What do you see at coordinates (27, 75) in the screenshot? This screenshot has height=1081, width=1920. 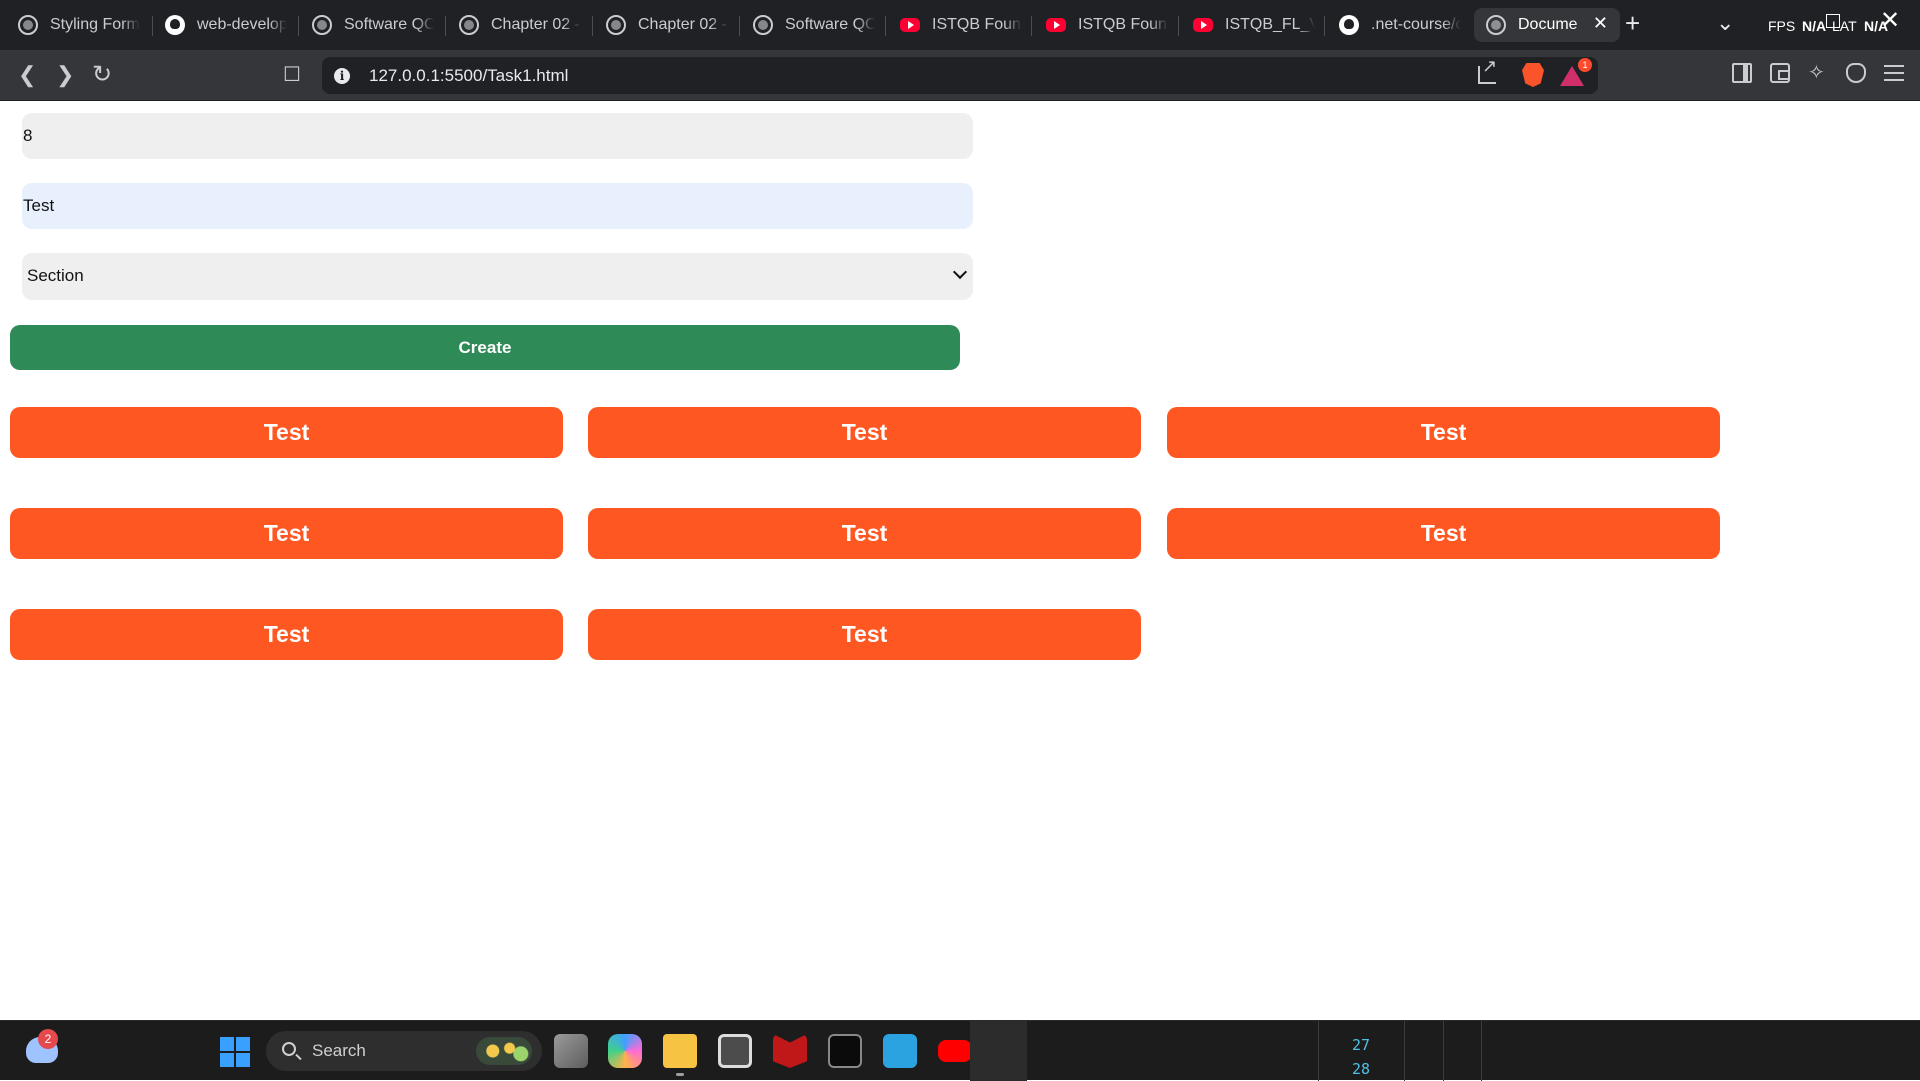 I see `back-button: ❮` at bounding box center [27, 75].